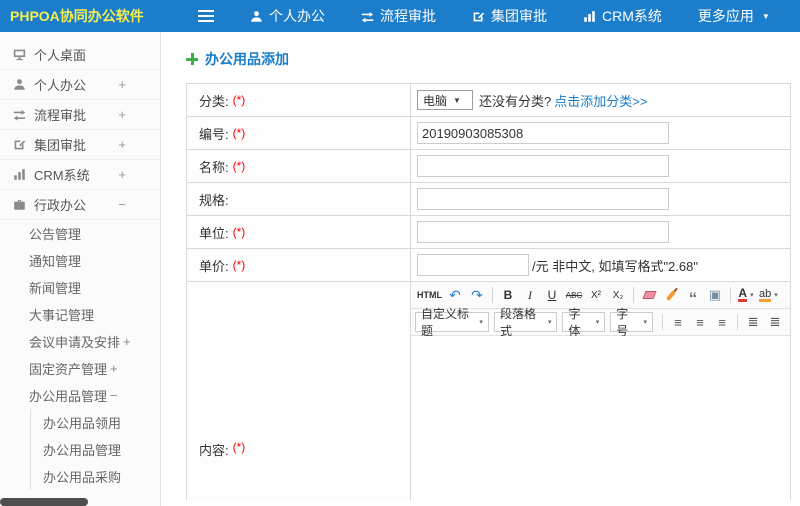 The image size is (800, 506). Describe the element at coordinates (543, 232) in the screenshot. I see `unit-input` at that location.